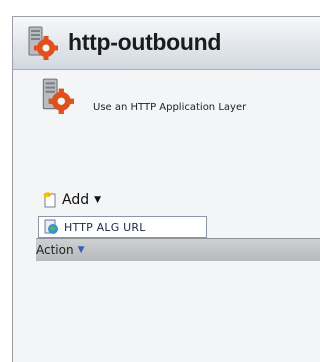 This screenshot has width=320, height=362. I want to click on column-header-action: Action ▼, so click(60, 250).